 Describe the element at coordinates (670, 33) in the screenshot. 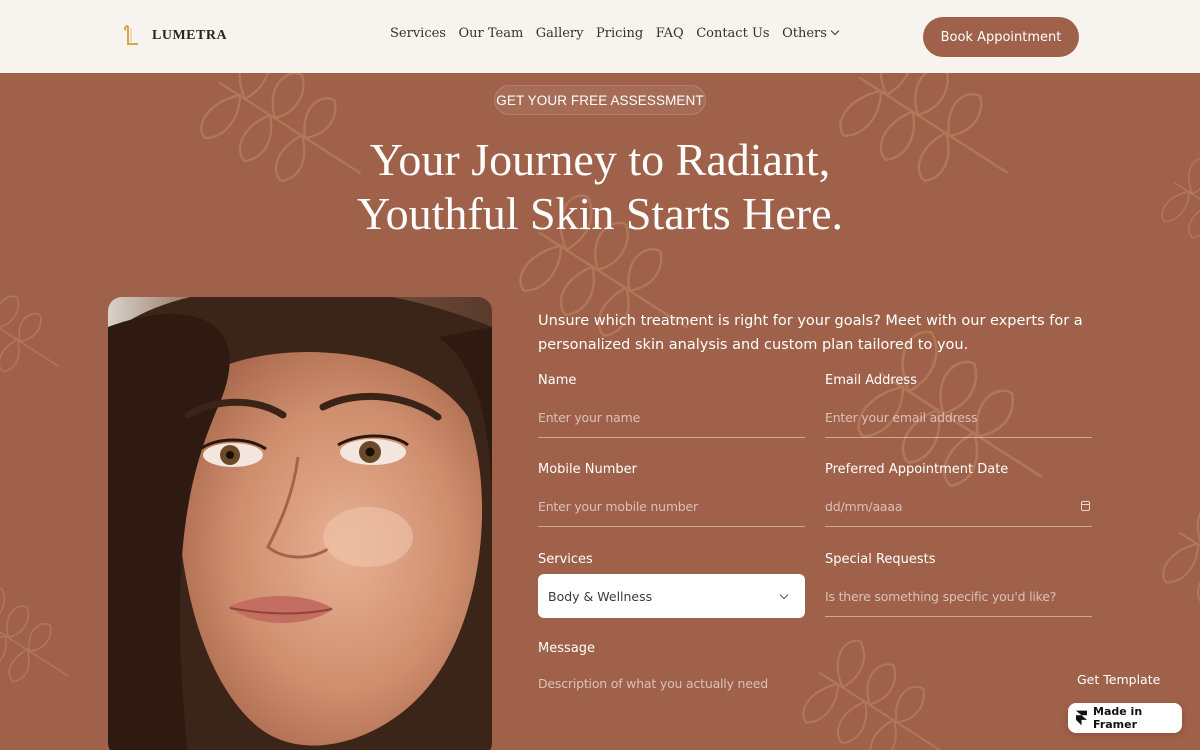

I see `nav-item-faq: FAQ` at that location.